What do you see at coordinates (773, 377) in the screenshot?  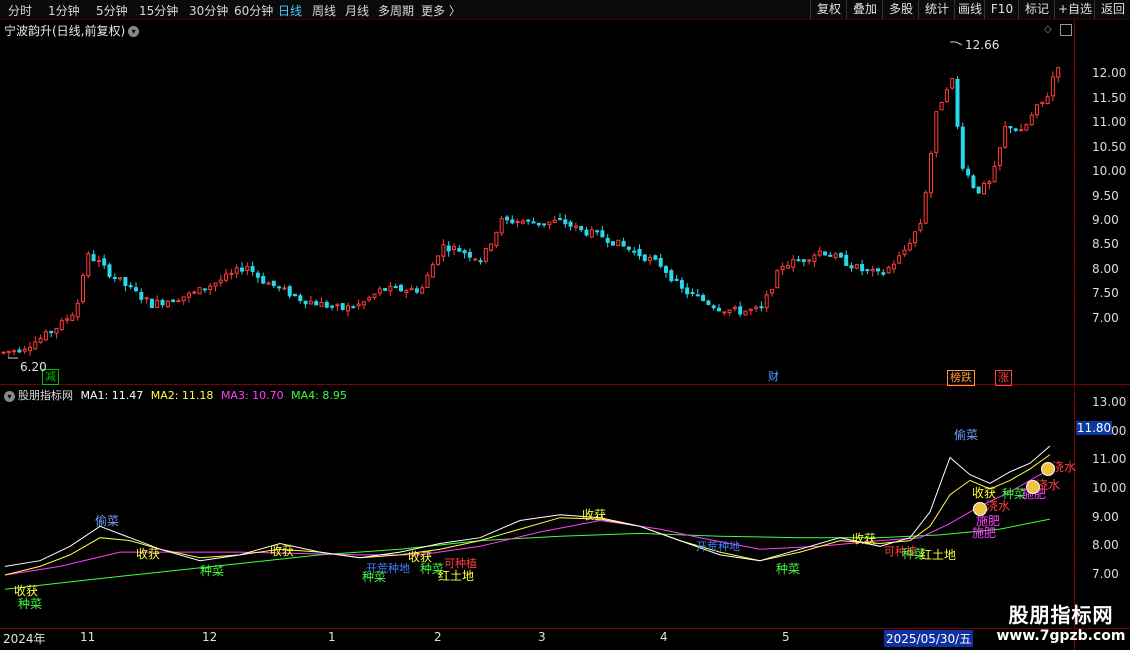 I see `badge-finance: 财` at bounding box center [773, 377].